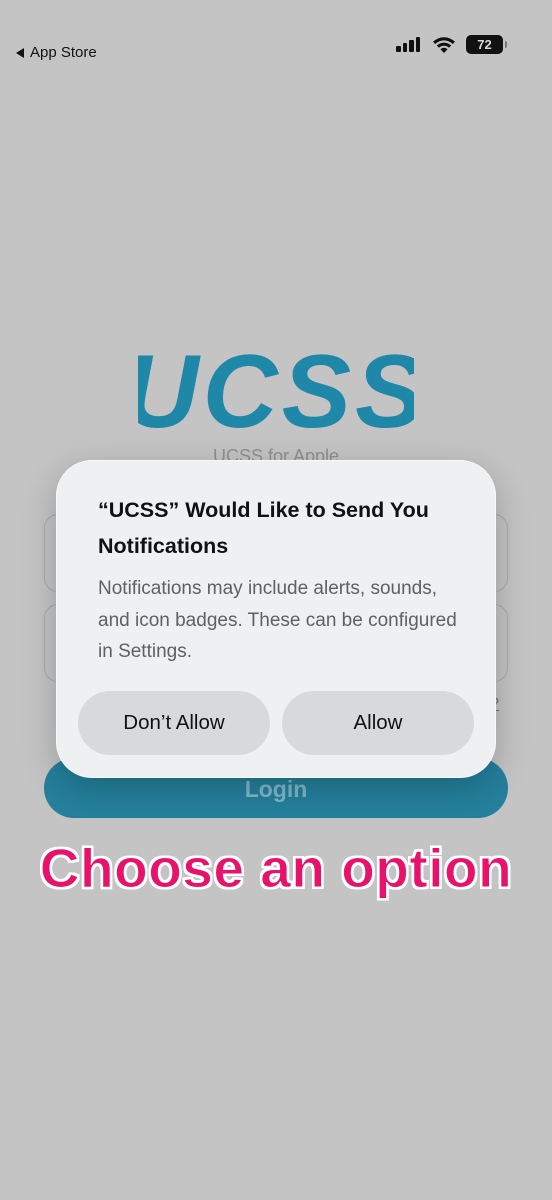  Describe the element at coordinates (444, 45) in the screenshot. I see `wifi-icon` at that location.